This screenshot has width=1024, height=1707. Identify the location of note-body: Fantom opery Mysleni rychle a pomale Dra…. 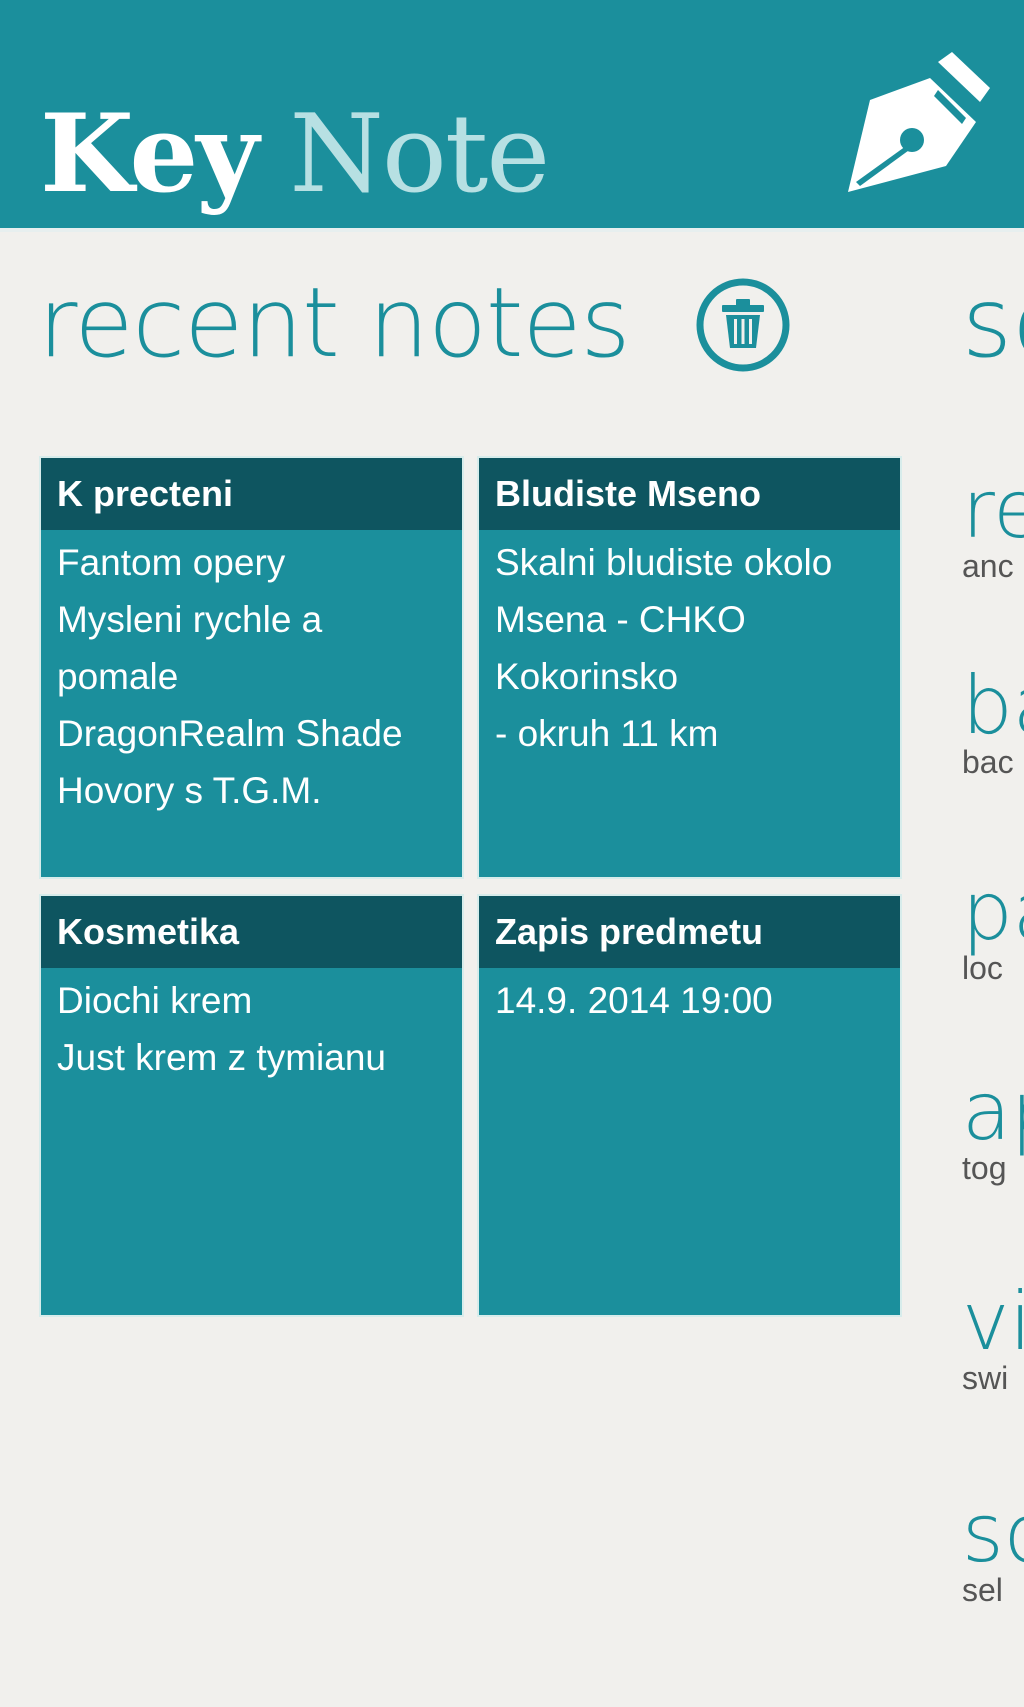
(230, 676).